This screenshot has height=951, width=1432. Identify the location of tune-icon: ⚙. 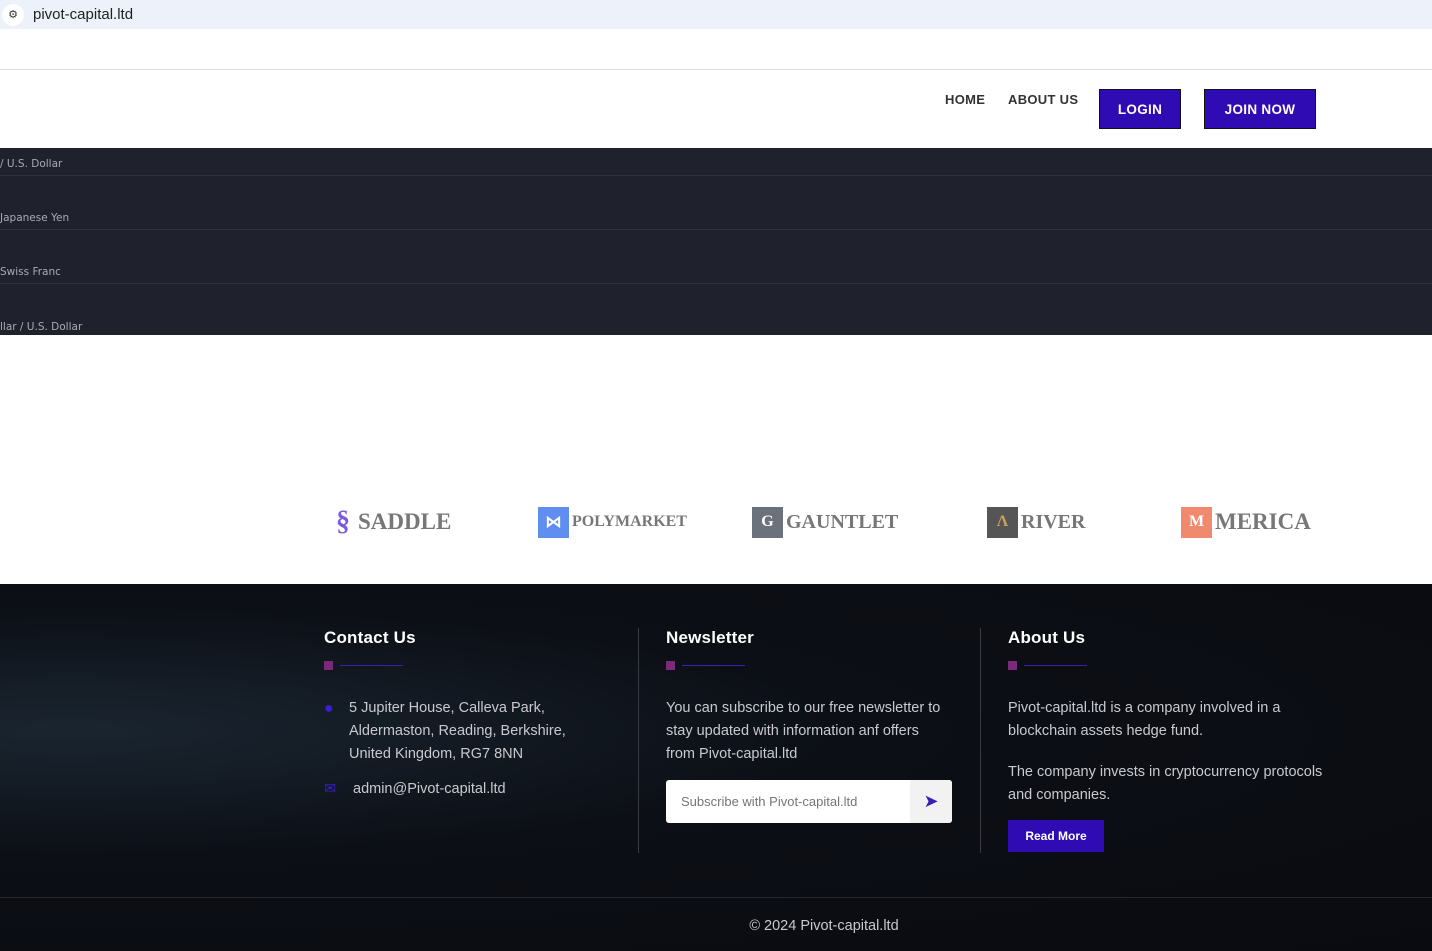
(13, 14).